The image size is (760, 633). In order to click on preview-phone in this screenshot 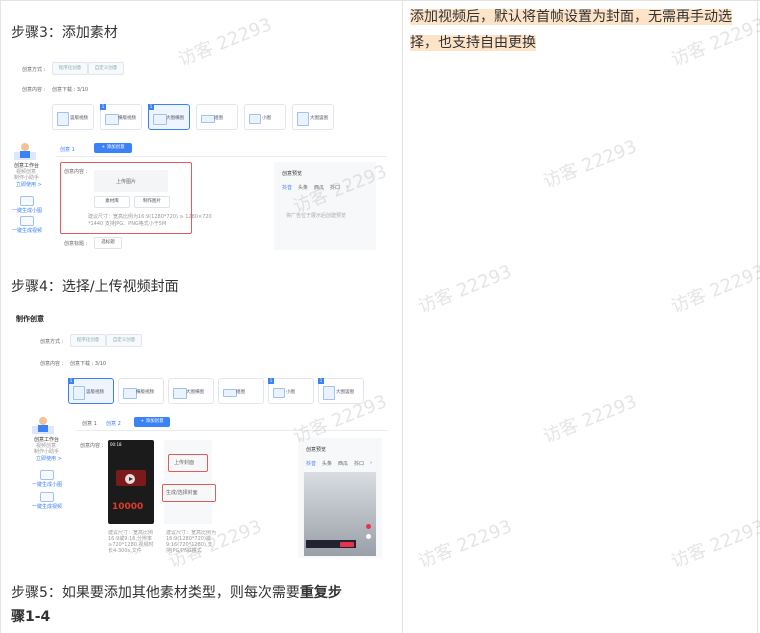, I will do `click(340, 514)`.